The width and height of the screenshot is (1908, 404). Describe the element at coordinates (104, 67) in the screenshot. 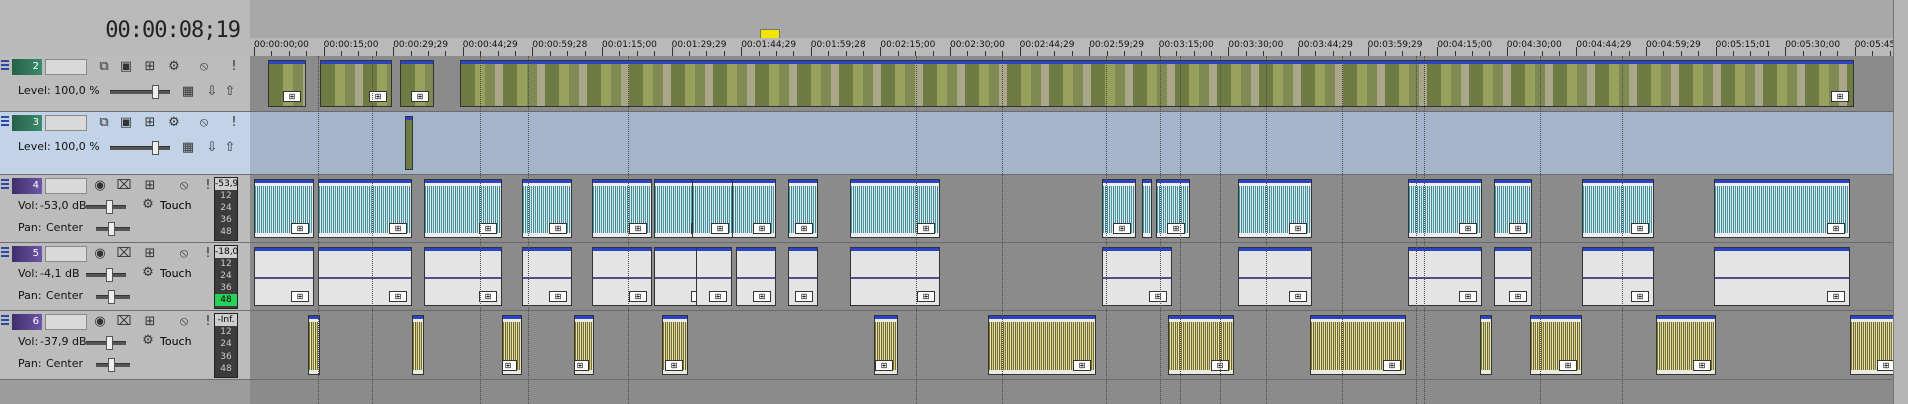

I see `composite-mode-icon: ⧉` at that location.